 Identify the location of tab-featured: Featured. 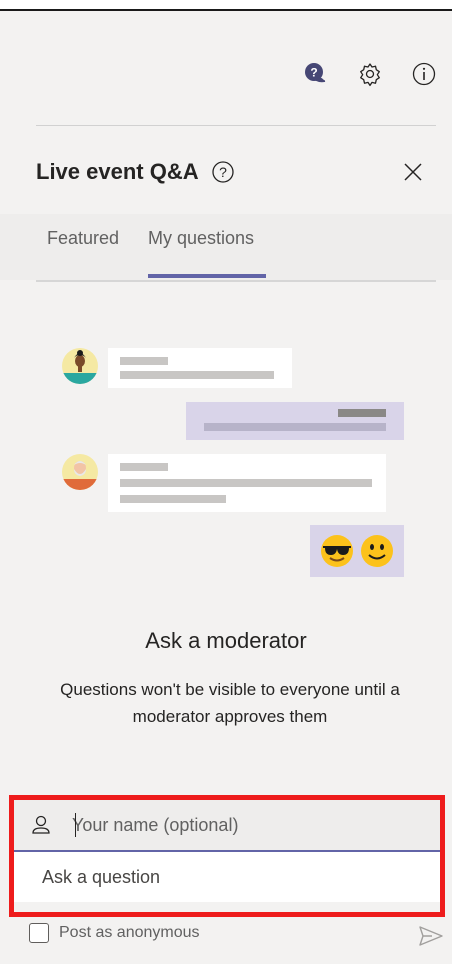
(83, 238).